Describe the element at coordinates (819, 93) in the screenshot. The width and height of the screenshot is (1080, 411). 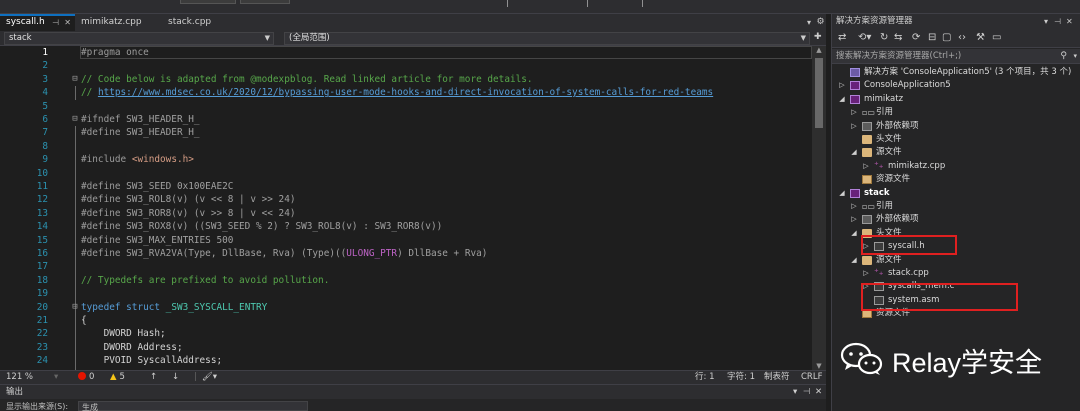
I see `scrollbar-thumb` at that location.